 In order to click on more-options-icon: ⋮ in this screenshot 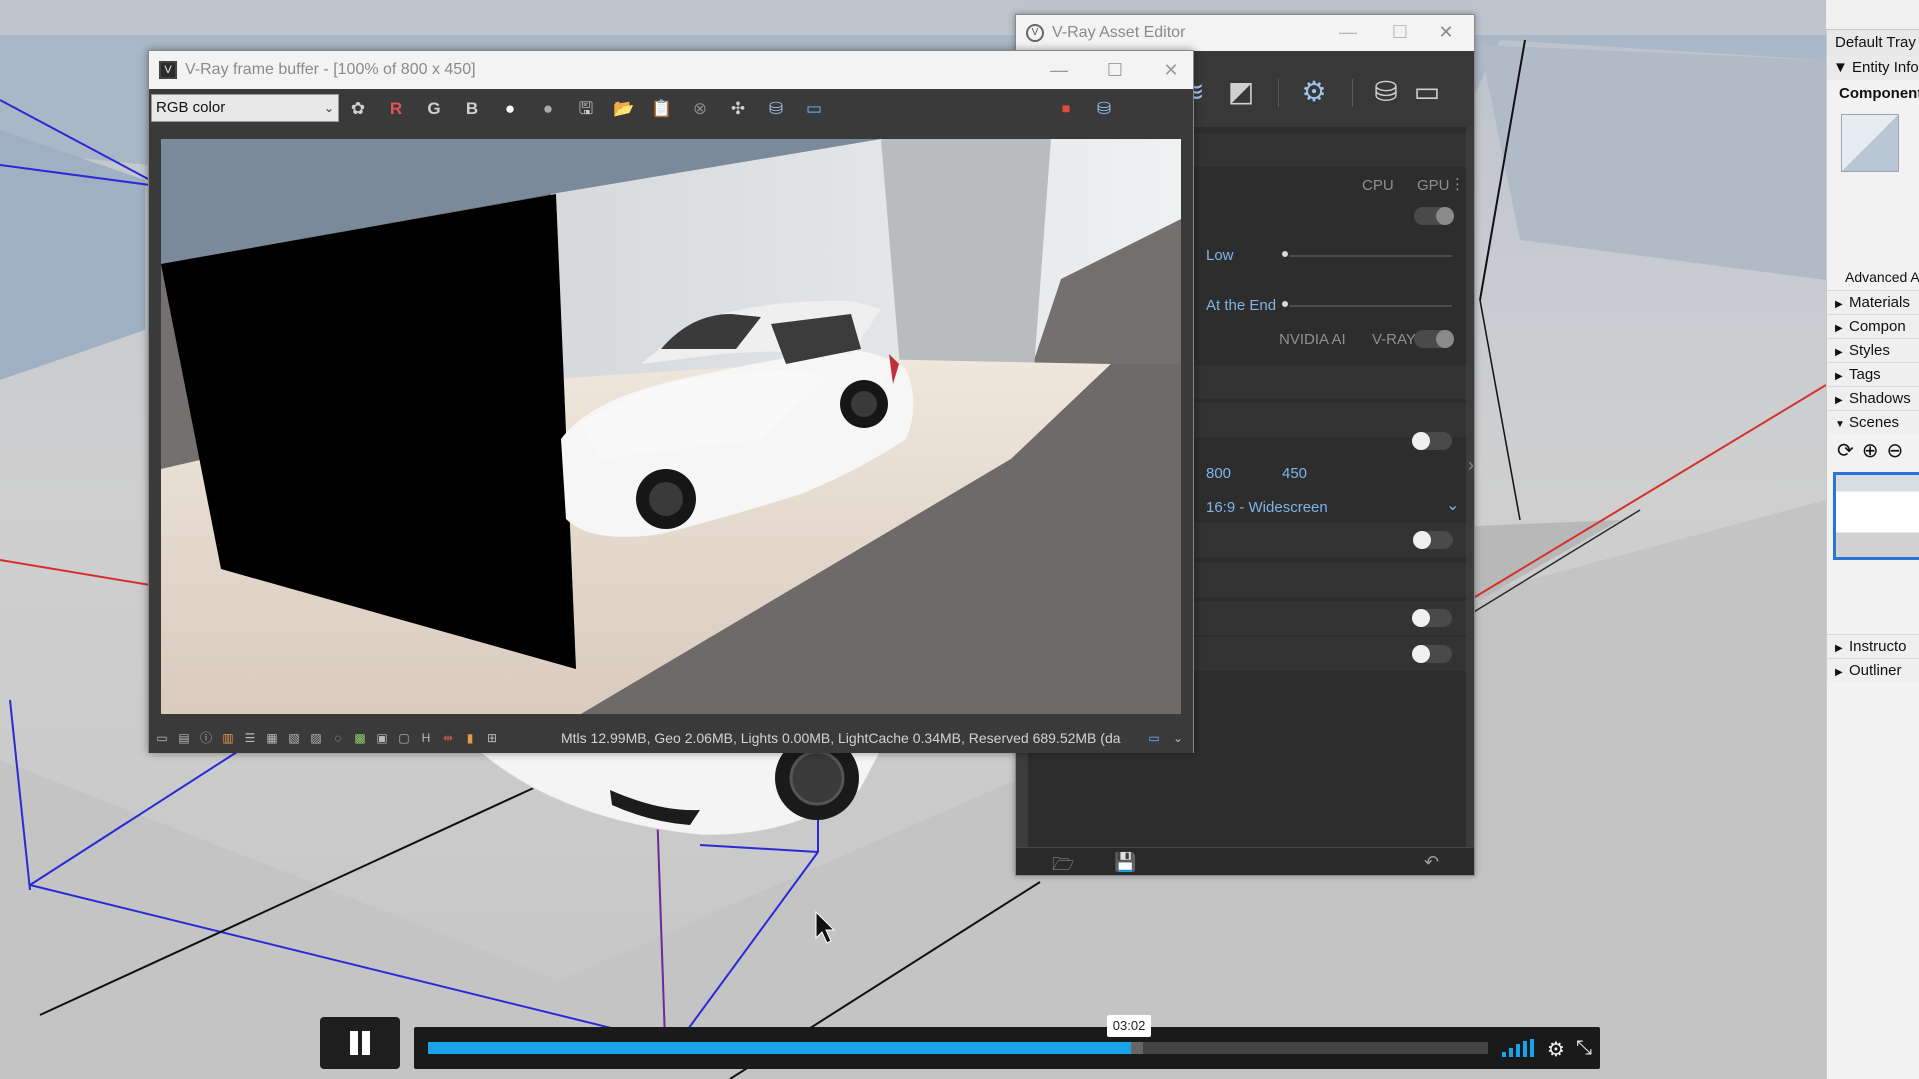, I will do `click(1457, 184)`.